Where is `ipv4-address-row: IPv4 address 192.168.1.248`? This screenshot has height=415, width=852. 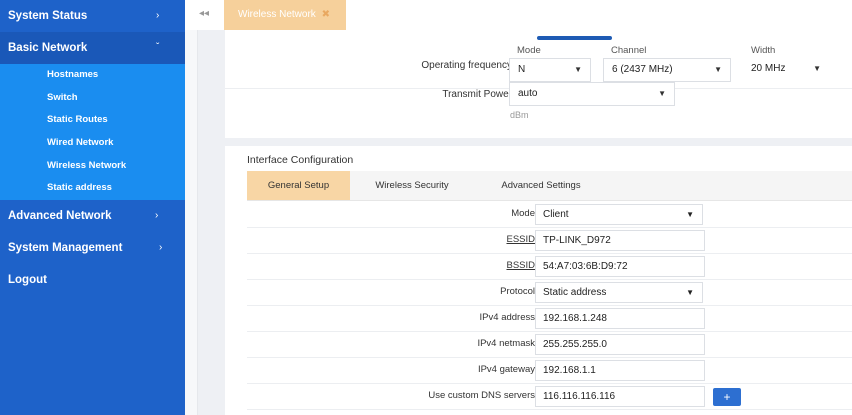
ipv4-address-row: IPv4 address 192.168.1.248 is located at coordinates (549, 318).